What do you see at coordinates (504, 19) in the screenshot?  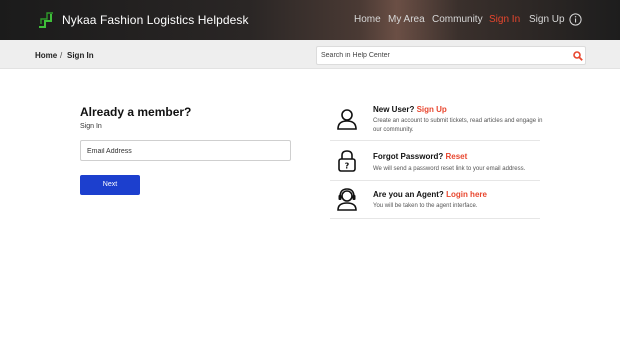 I see `nav-sign-in: Sign In` at bounding box center [504, 19].